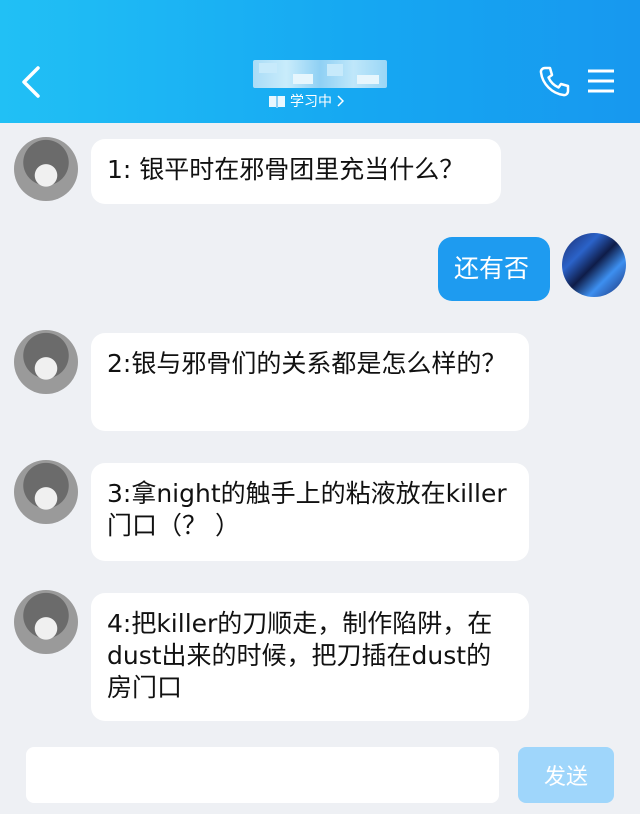 The image size is (640, 814). Describe the element at coordinates (262, 775) in the screenshot. I see `message-input` at that location.